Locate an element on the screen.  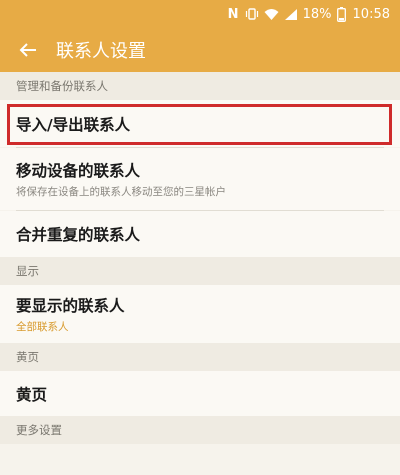
merge-duplicate-contacts-title: 合并重复的联系人 is located at coordinates (78, 235).